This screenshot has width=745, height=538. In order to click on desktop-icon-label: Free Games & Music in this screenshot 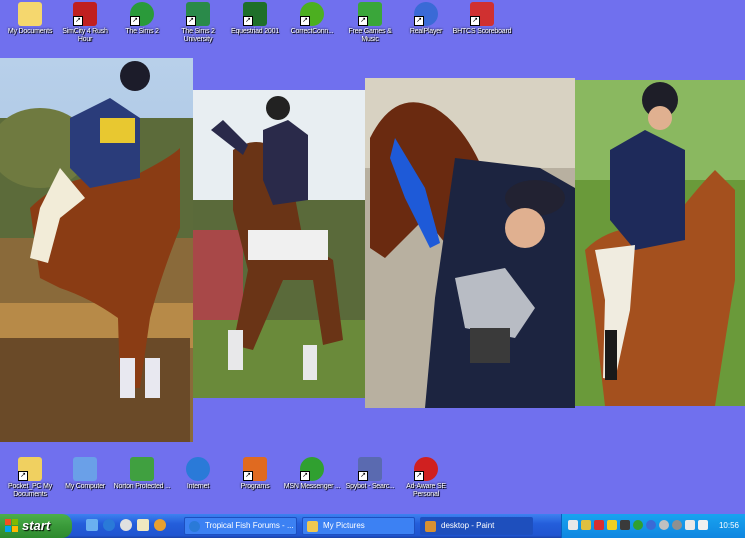, I will do `click(370, 35)`.